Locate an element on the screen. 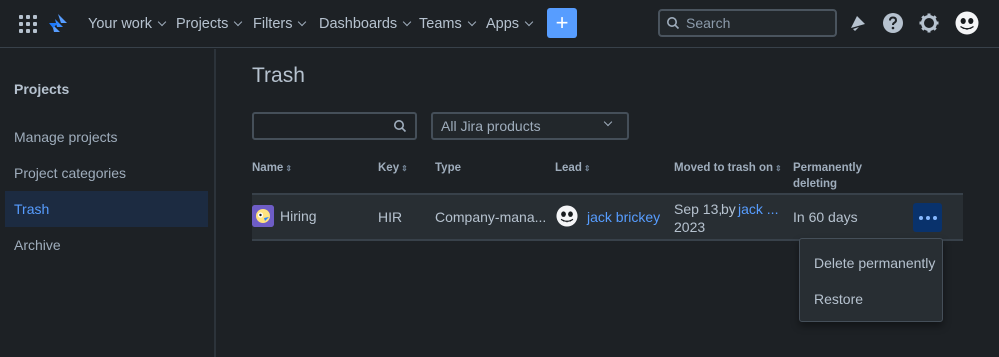  sidebar-item-label: Project categories is located at coordinates (70, 173).